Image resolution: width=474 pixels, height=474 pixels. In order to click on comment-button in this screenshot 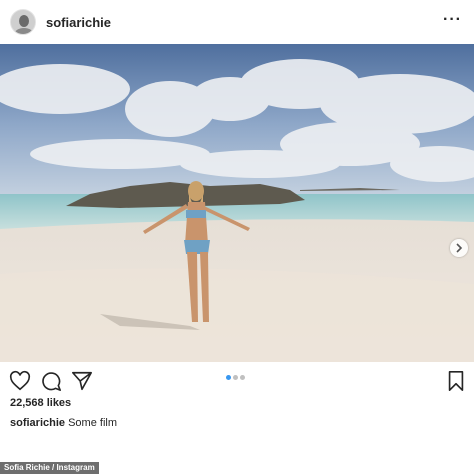, I will do `click(51, 381)`.